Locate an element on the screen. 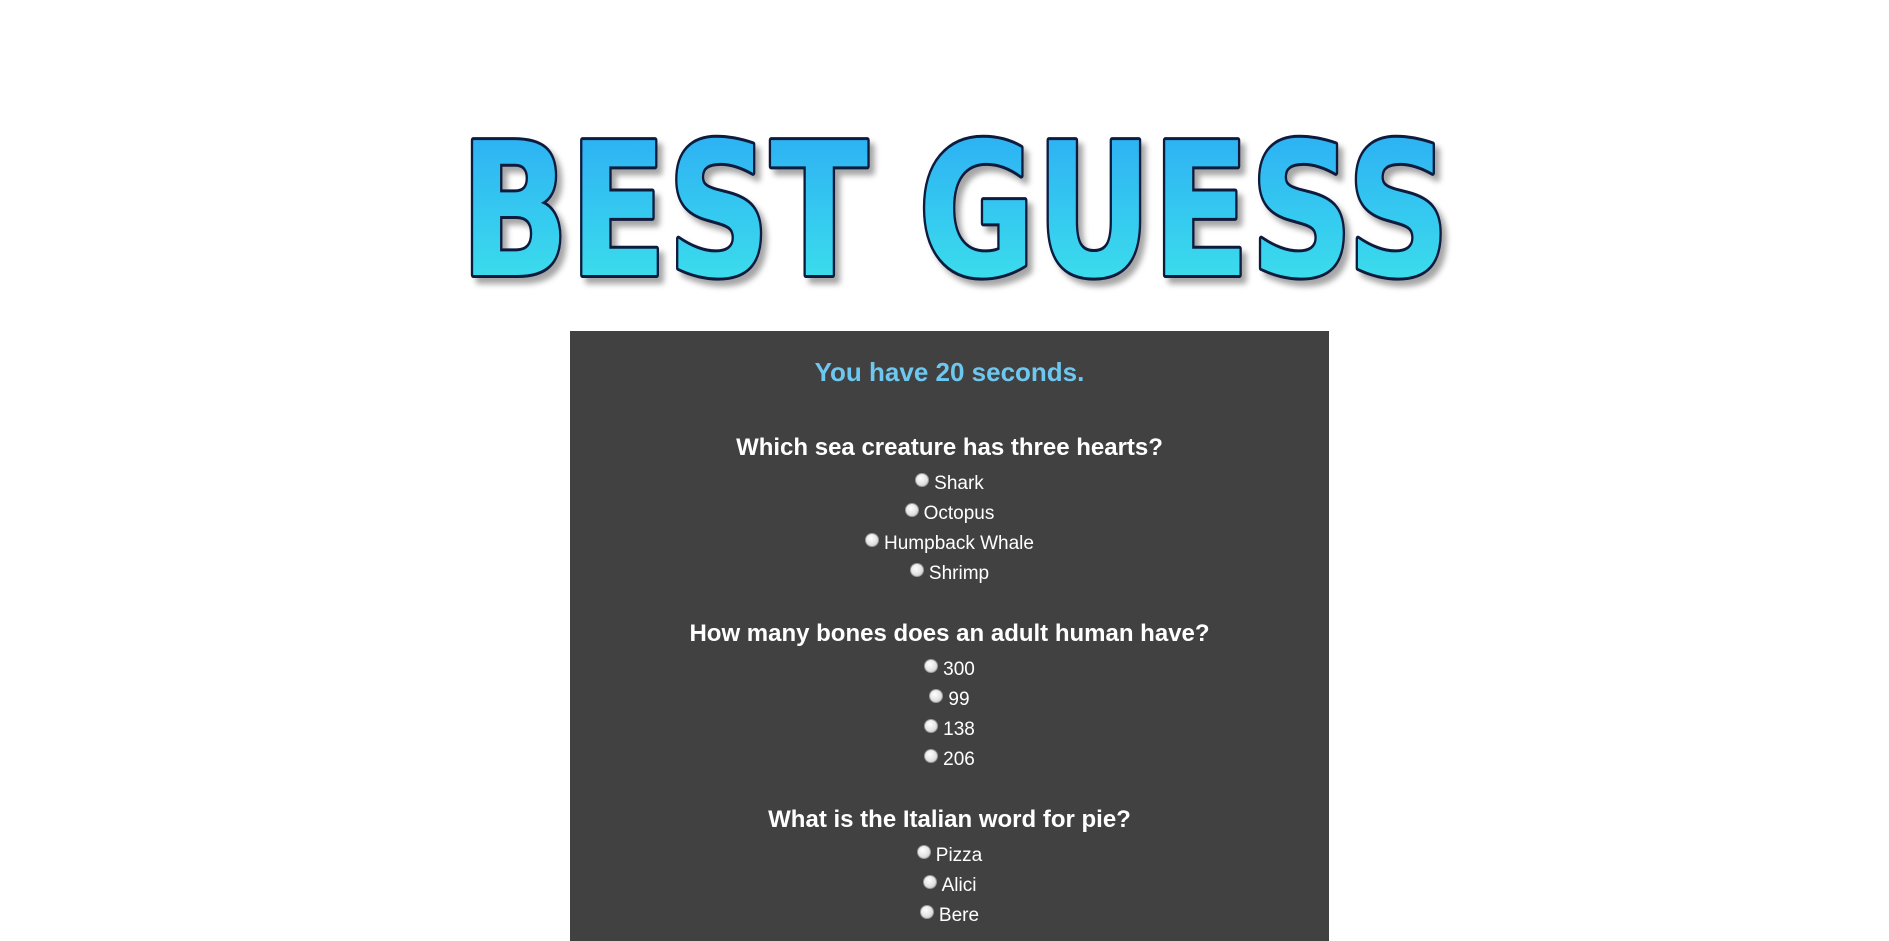 Image resolution: width=1889 pixels, height=941 pixels. question-1-text: Which sea creature has three hearts? is located at coordinates (949, 447).